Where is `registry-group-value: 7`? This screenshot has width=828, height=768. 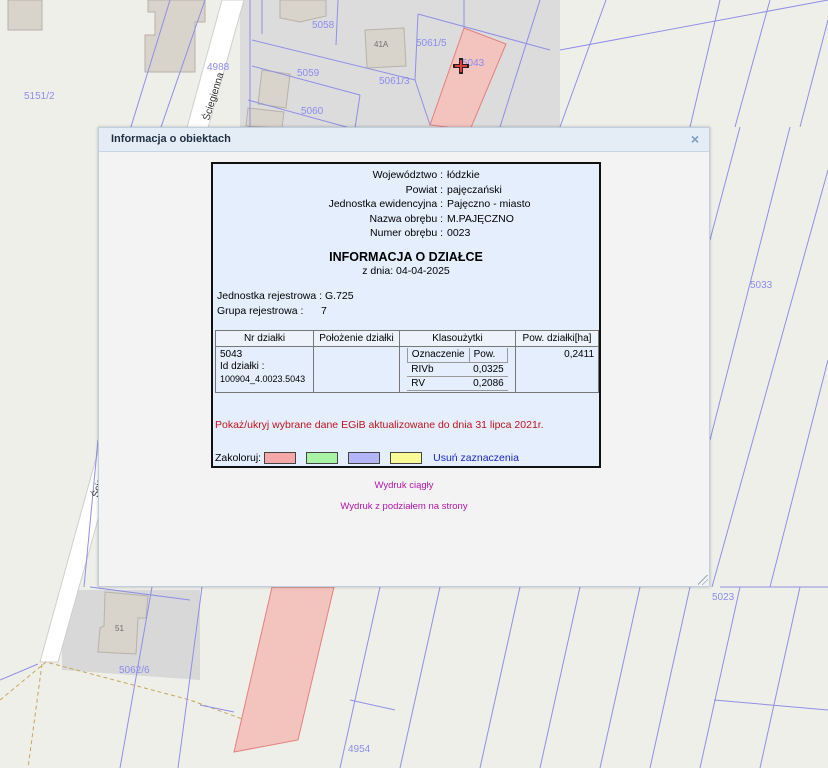 registry-group-value: 7 is located at coordinates (324, 311).